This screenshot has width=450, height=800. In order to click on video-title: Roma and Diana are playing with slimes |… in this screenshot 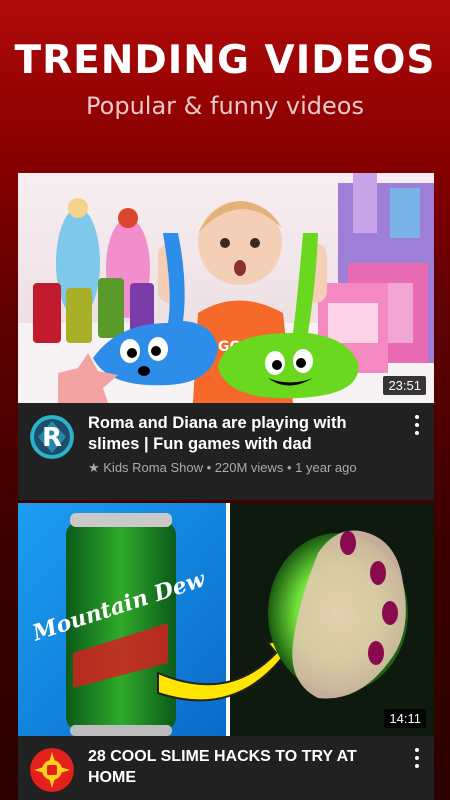, I will do `click(243, 434)`.